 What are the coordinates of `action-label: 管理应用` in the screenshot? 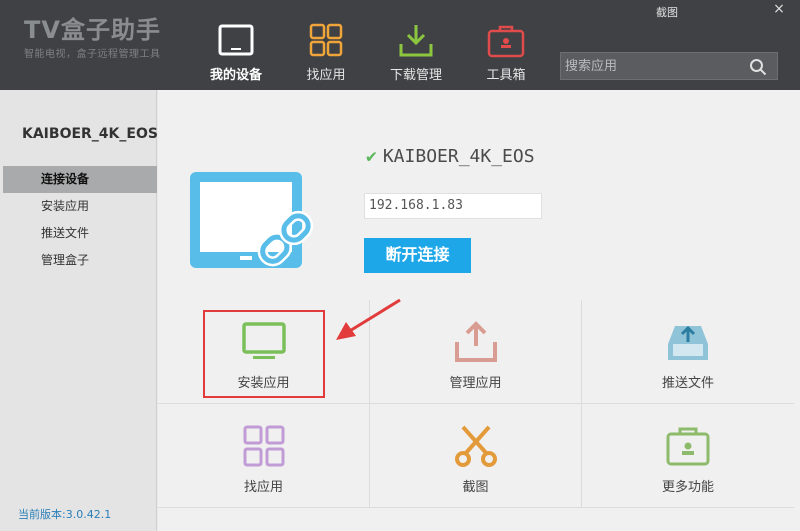 It's located at (475, 383).